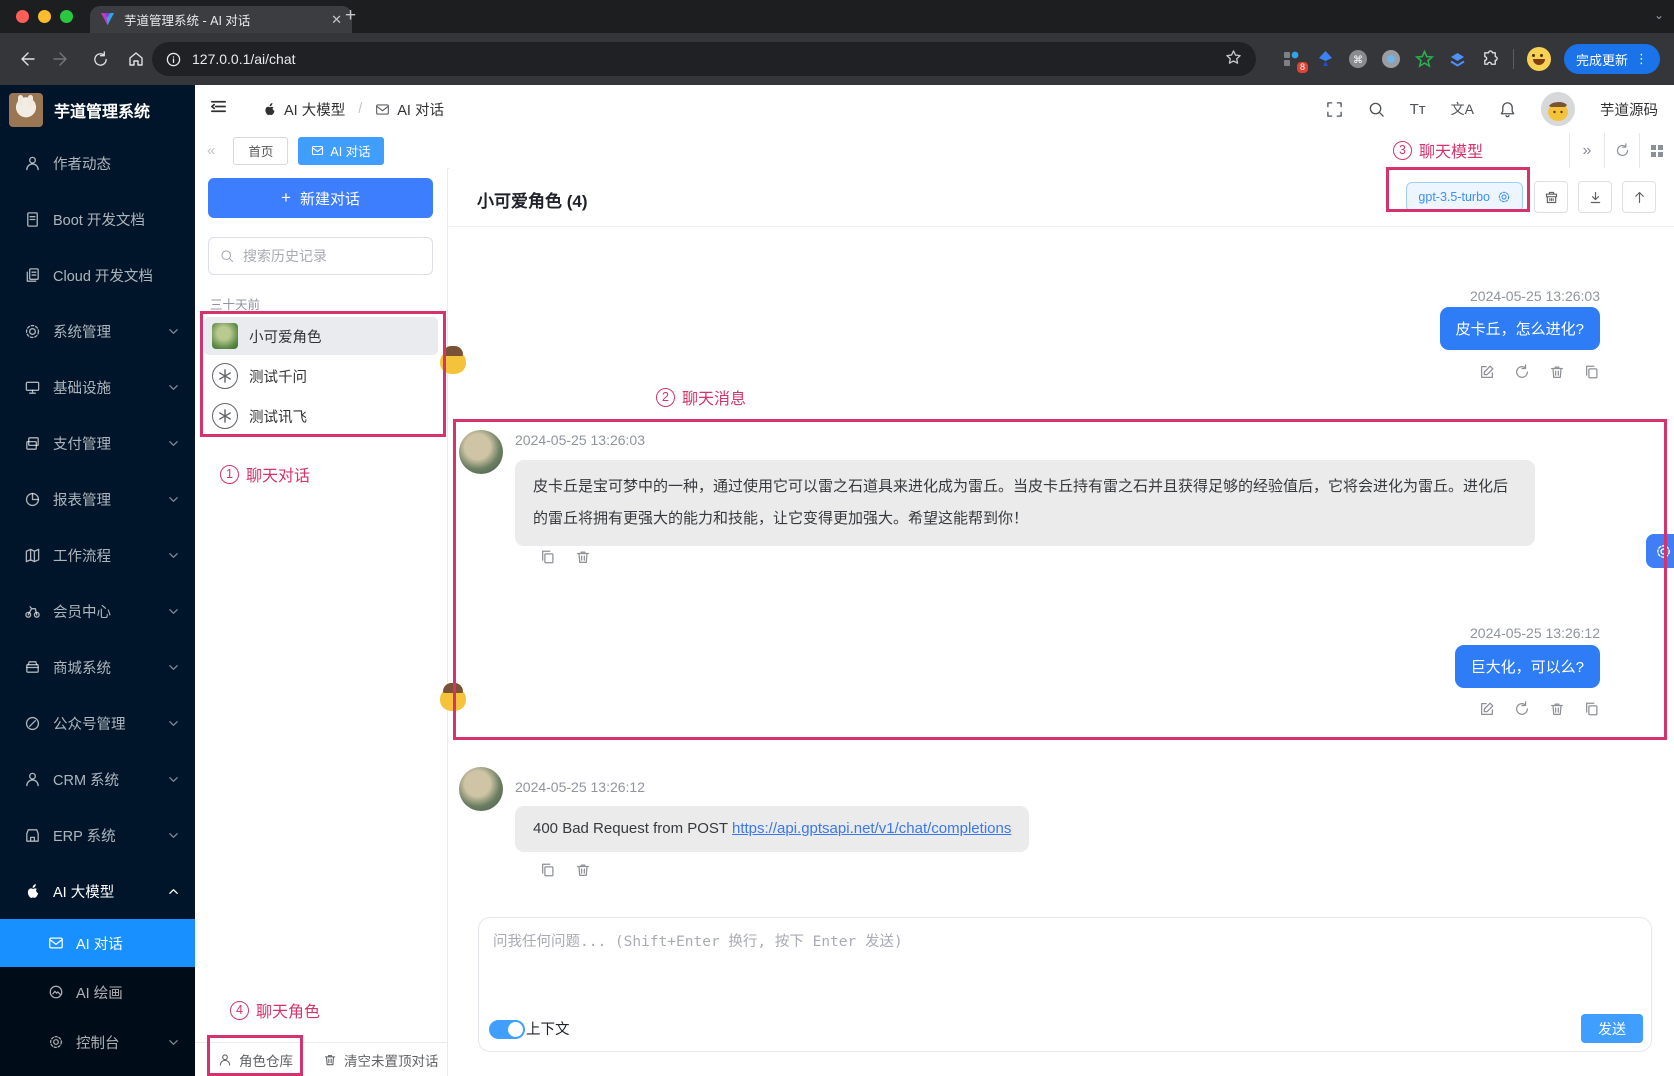  Describe the element at coordinates (97, 943) in the screenshot. I see `sidebar-item-ai-chat: AI 对话` at that location.